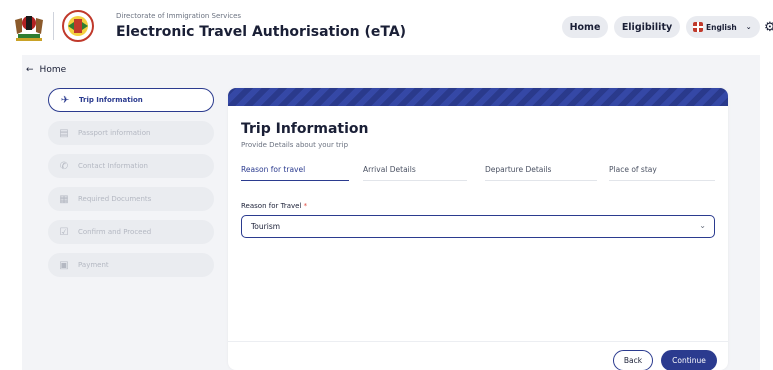  Describe the element at coordinates (541, 173) in the screenshot. I see `tab-departure-details: Departure Details` at that location.